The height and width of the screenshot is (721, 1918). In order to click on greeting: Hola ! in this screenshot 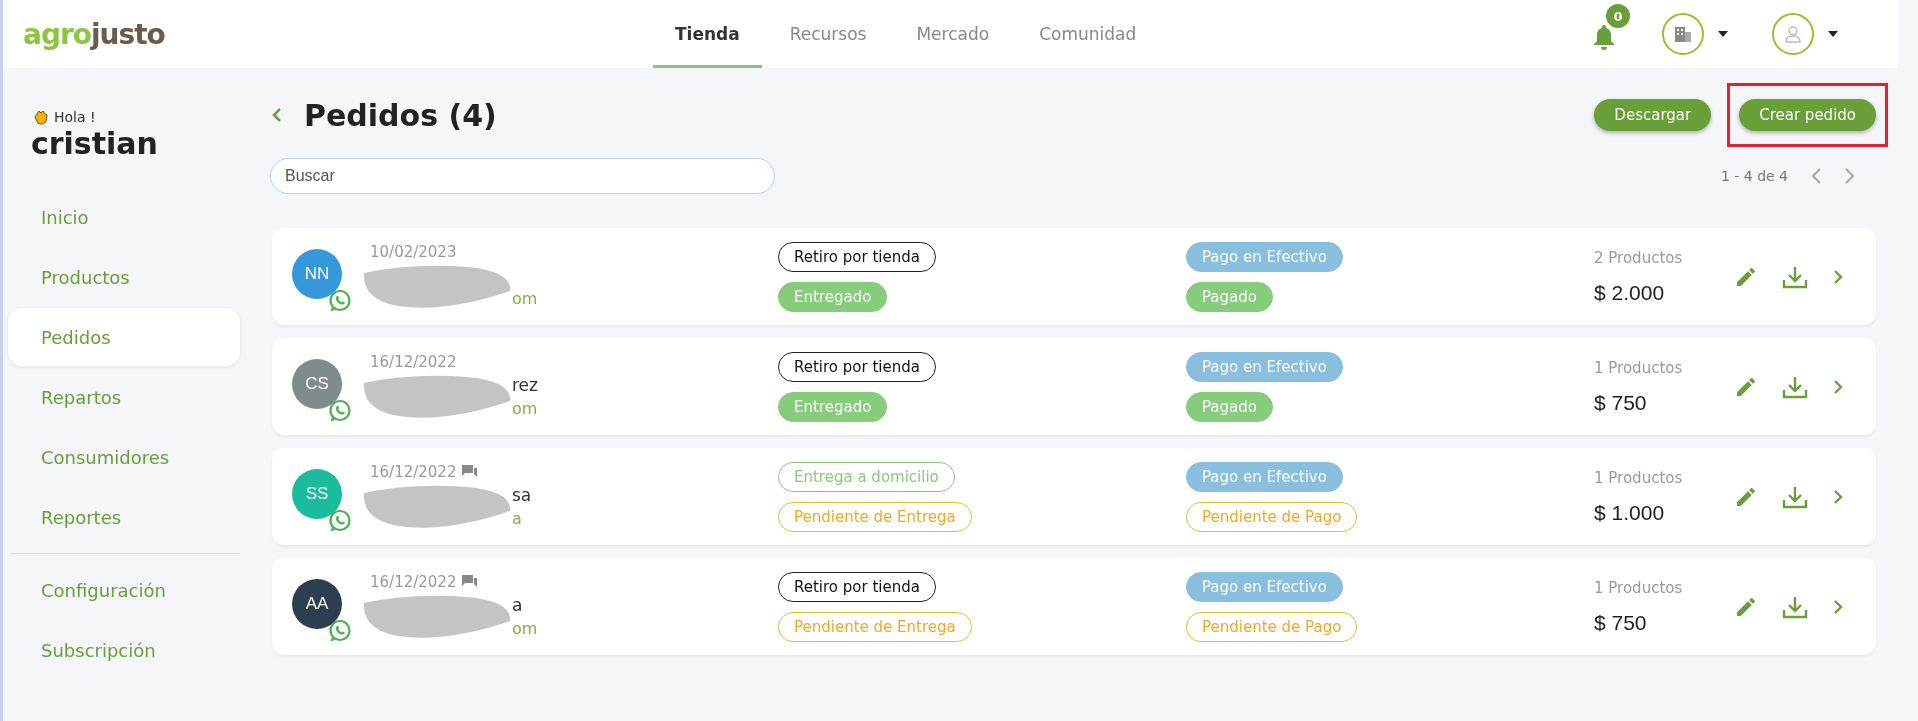, I will do `click(75, 117)`.